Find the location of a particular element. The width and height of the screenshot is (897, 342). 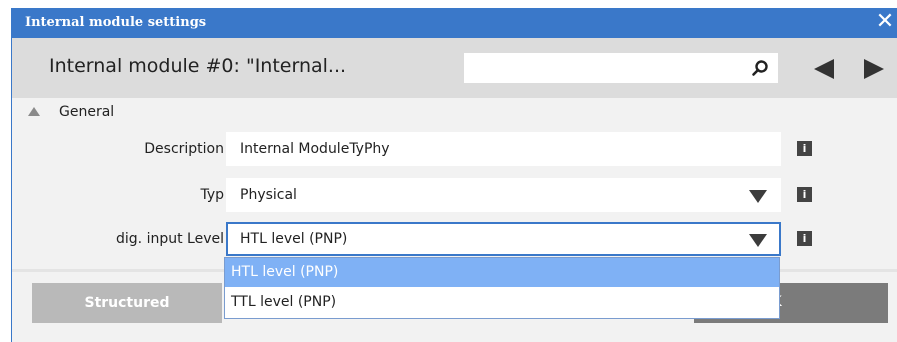

dropdown-option-ttl: TTL level (PNP) is located at coordinates (502, 302).